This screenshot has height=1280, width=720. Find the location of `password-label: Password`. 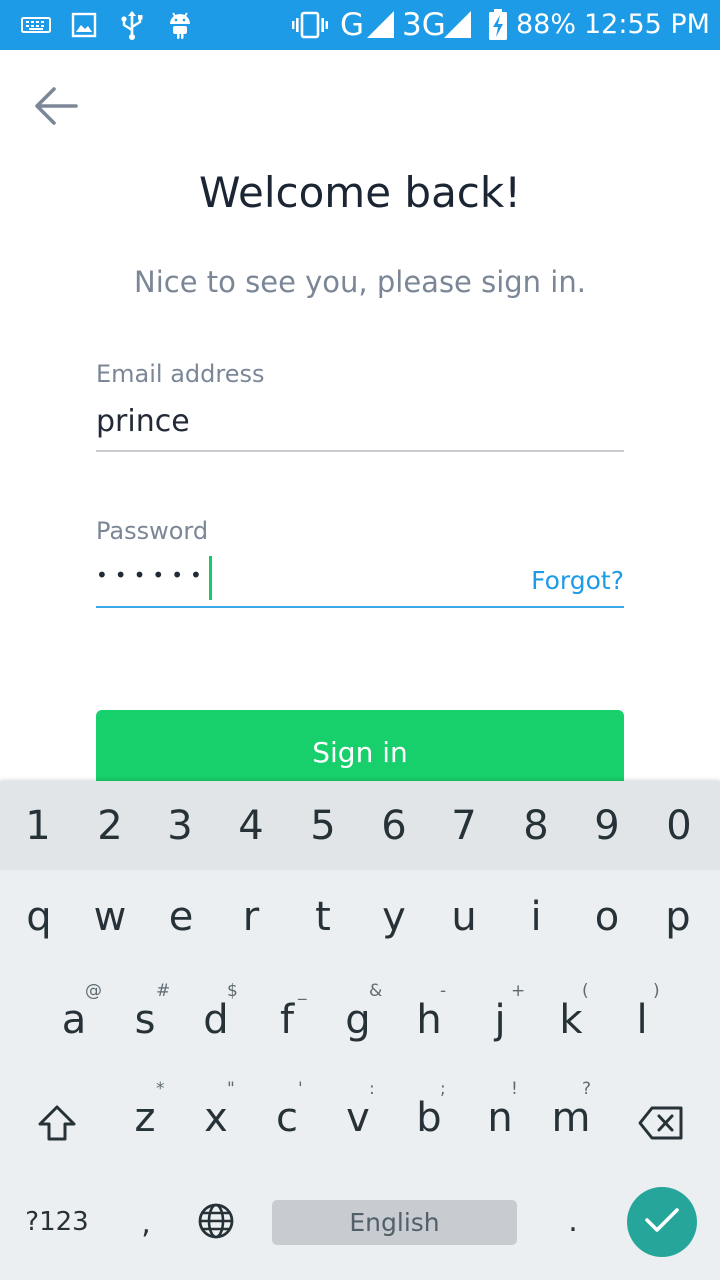

password-label: Password is located at coordinates (152, 531).